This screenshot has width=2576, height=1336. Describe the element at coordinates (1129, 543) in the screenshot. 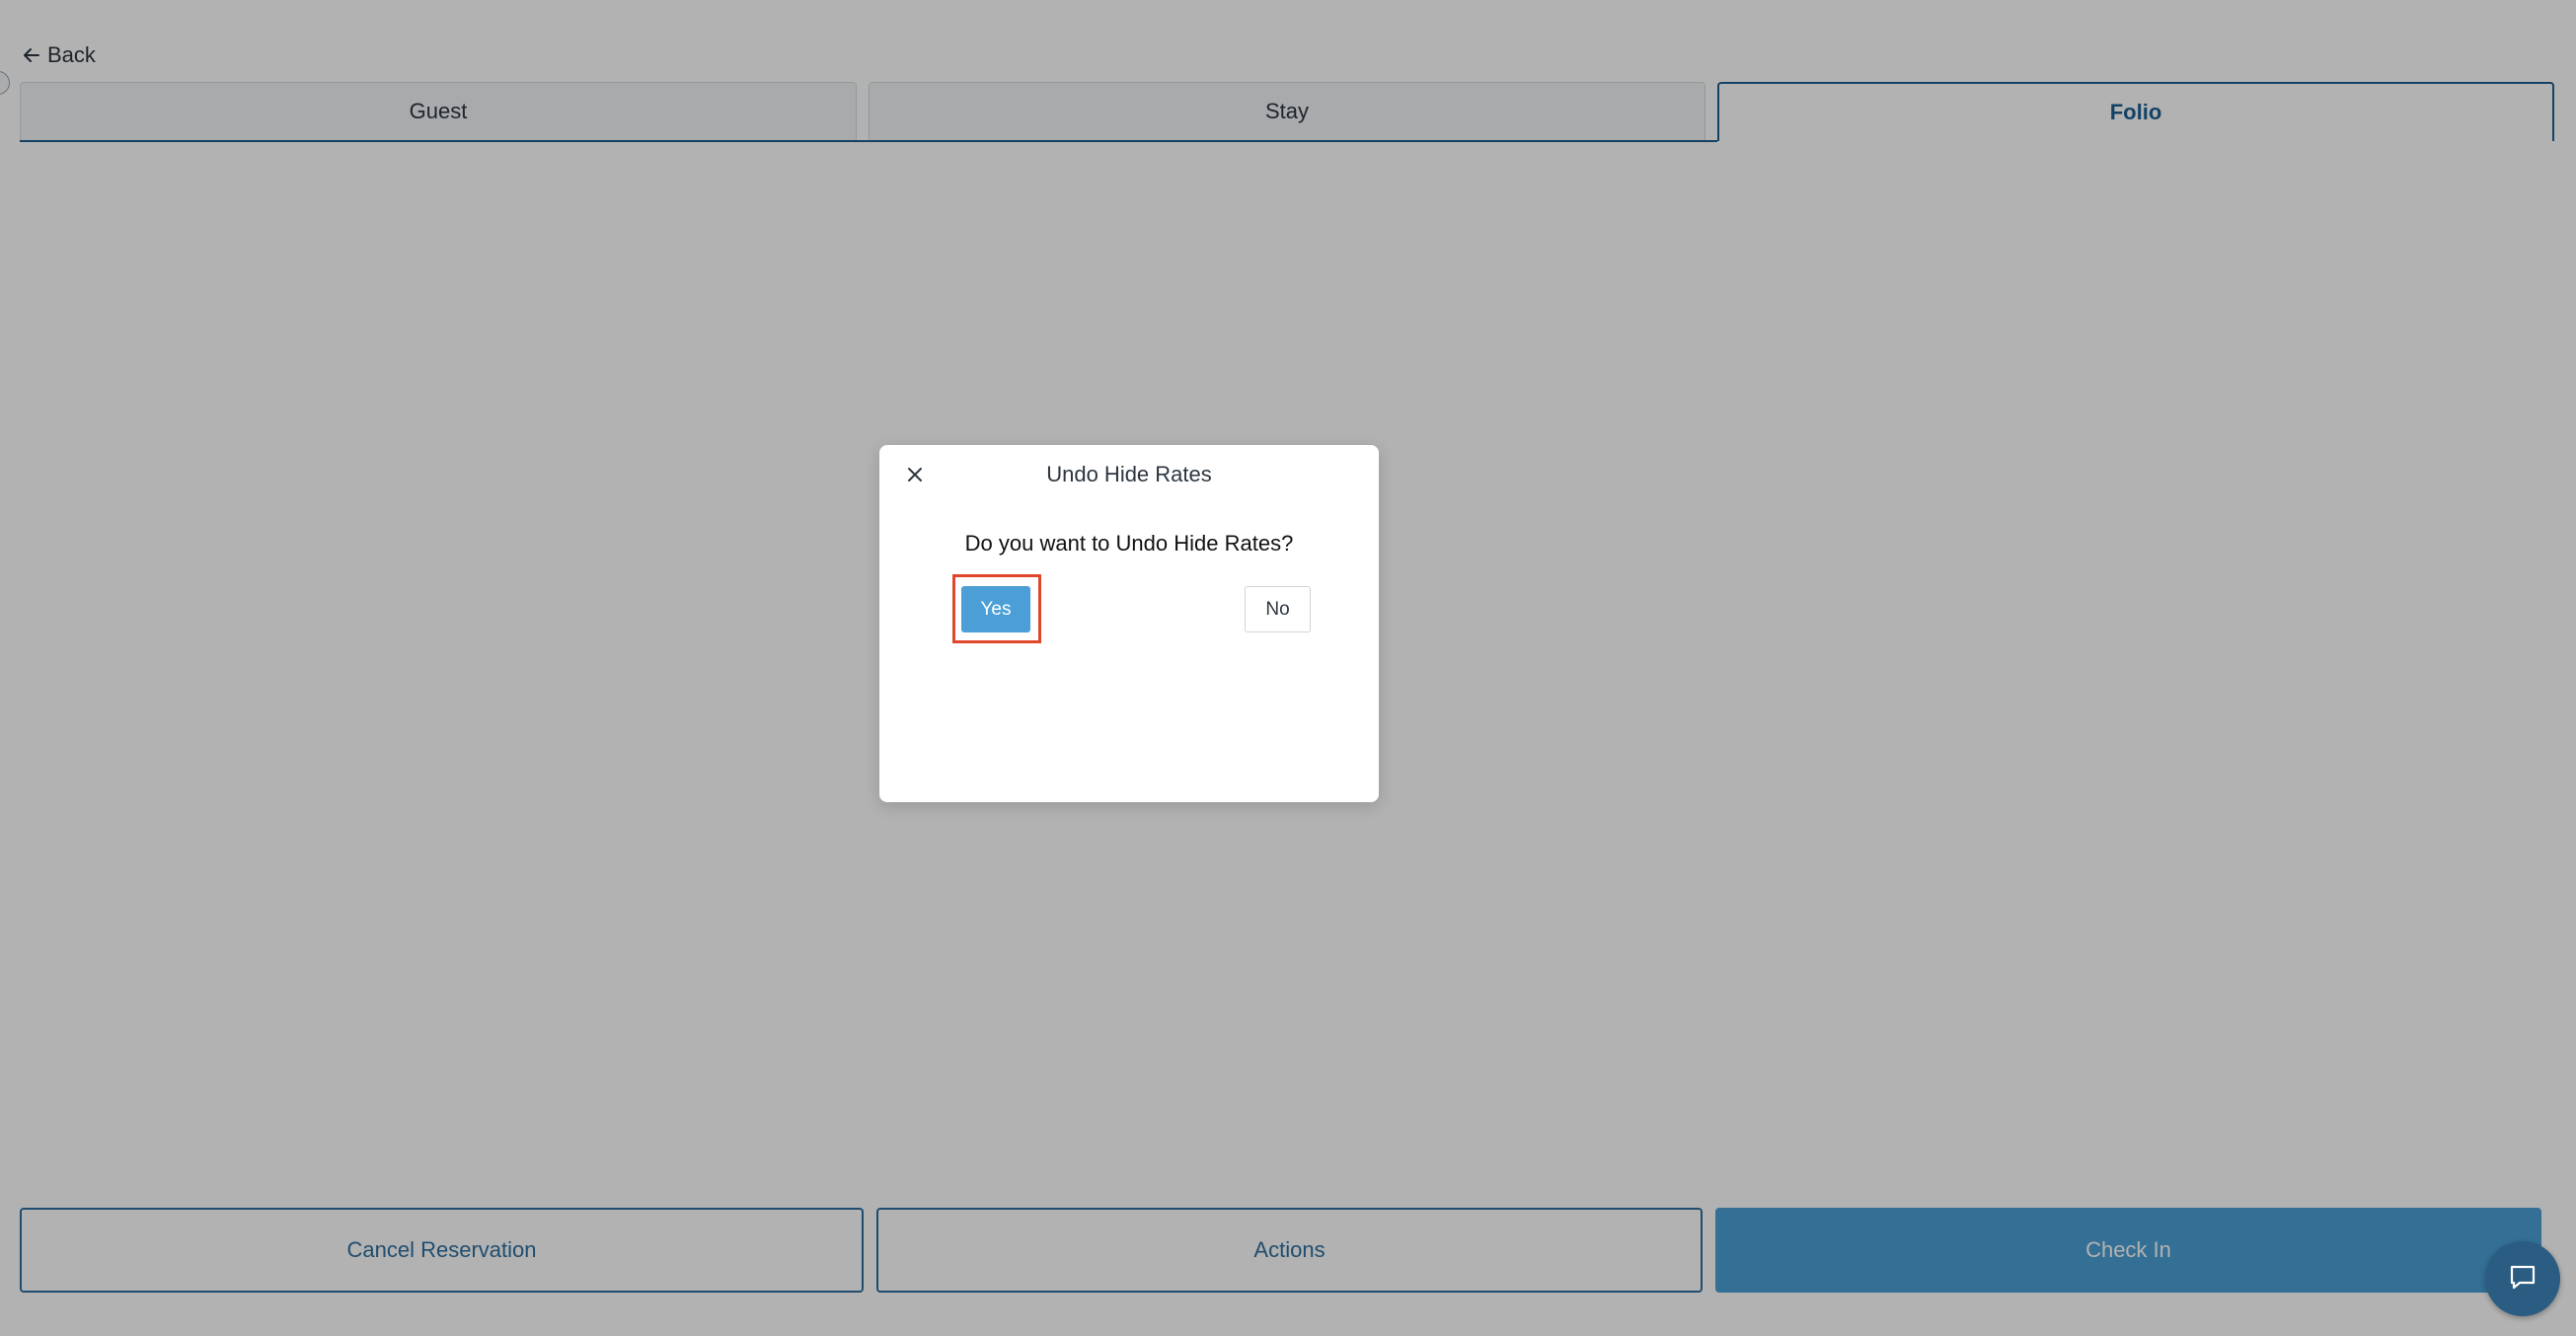

I see `dialog-question: Do you want to Undo Hide Rates?` at that location.